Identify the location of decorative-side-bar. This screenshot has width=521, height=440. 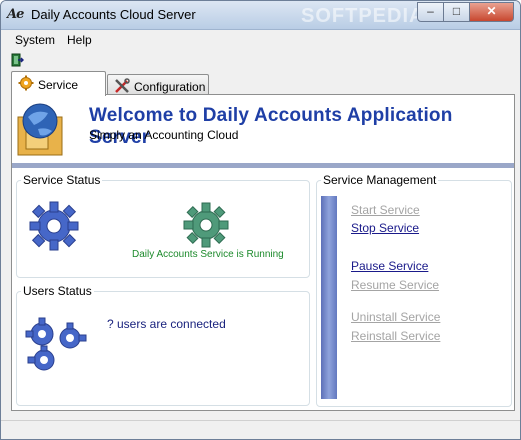
(329, 297).